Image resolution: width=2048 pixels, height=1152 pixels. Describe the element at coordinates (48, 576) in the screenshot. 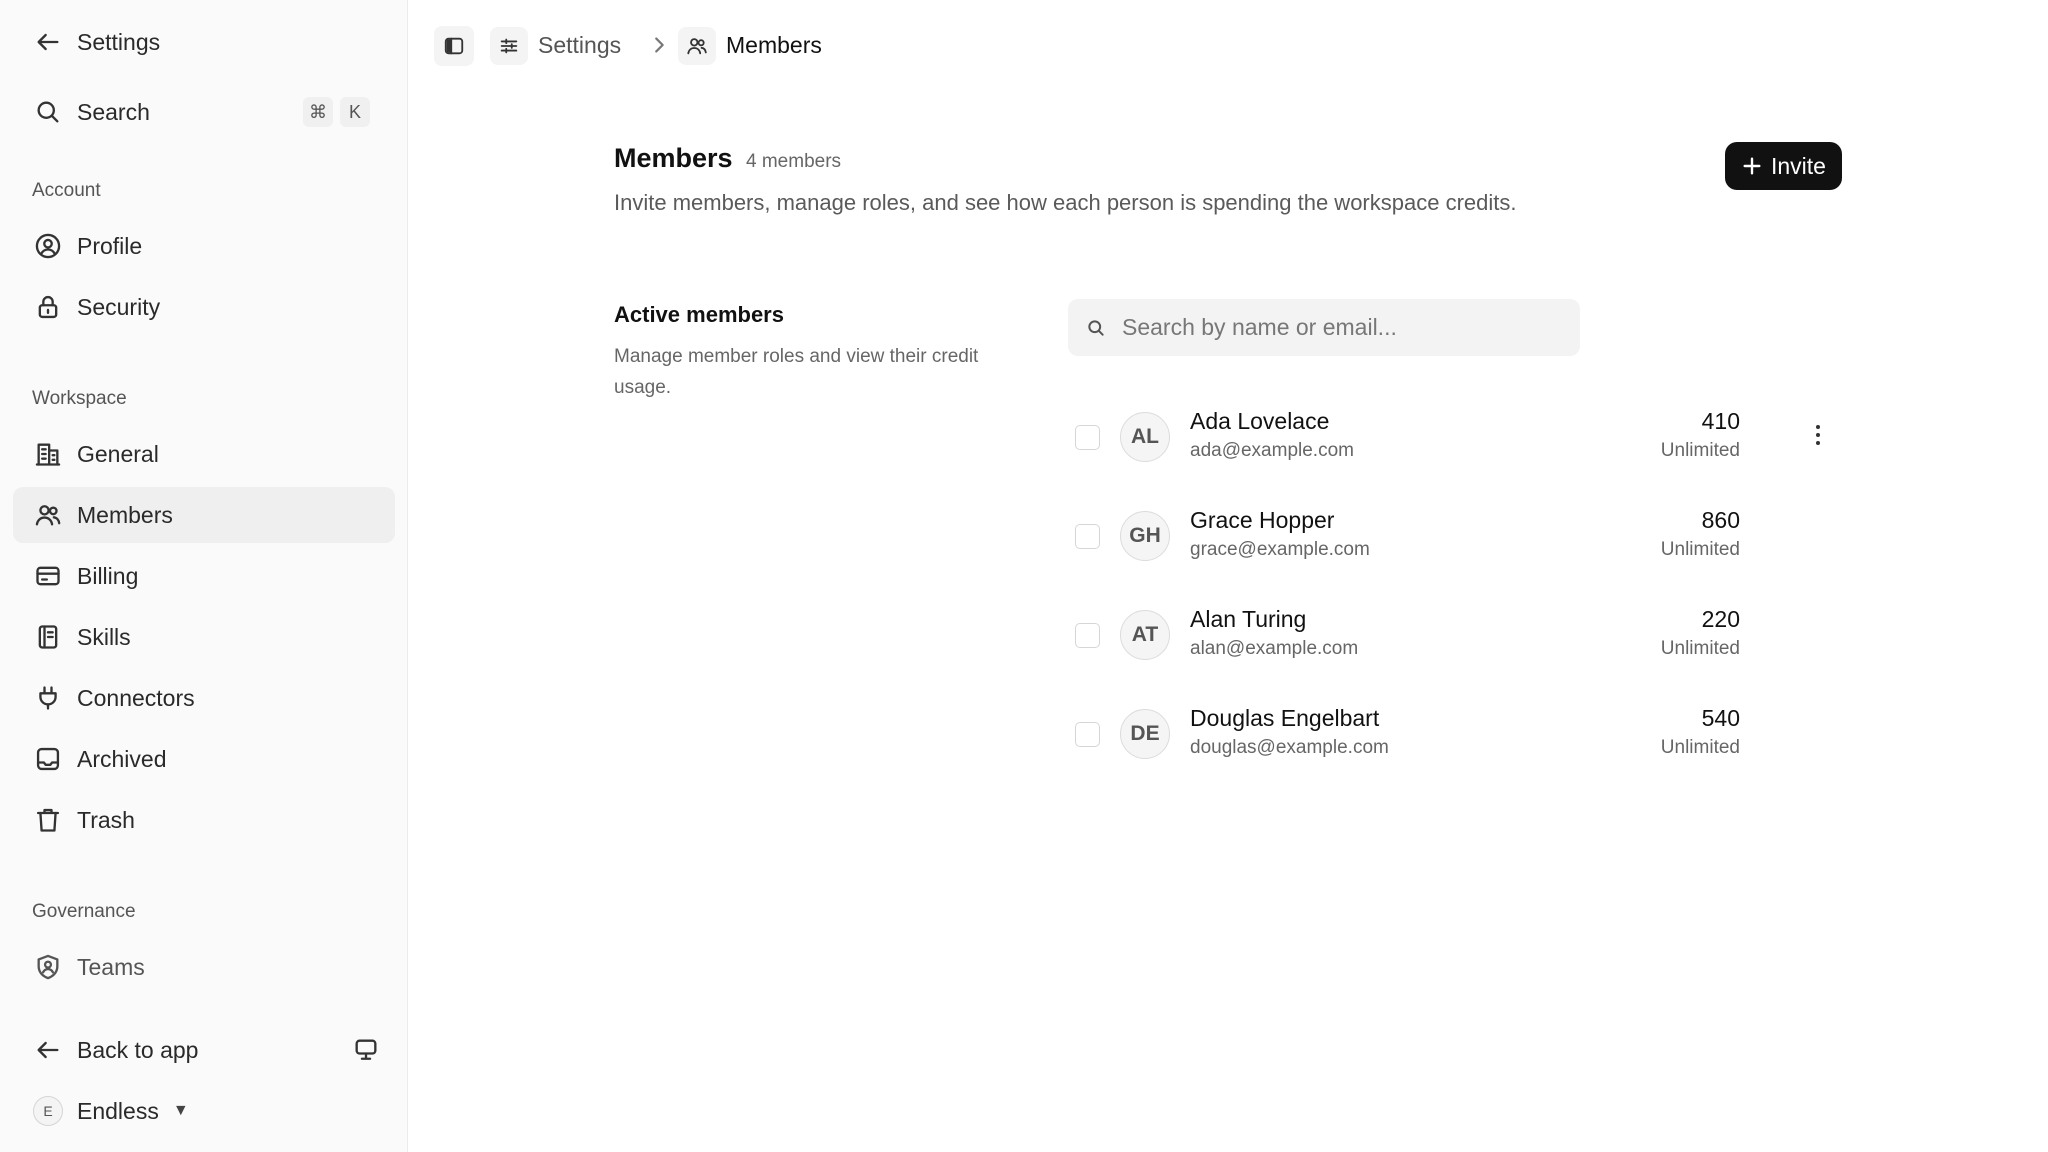

I see `card-icon` at that location.